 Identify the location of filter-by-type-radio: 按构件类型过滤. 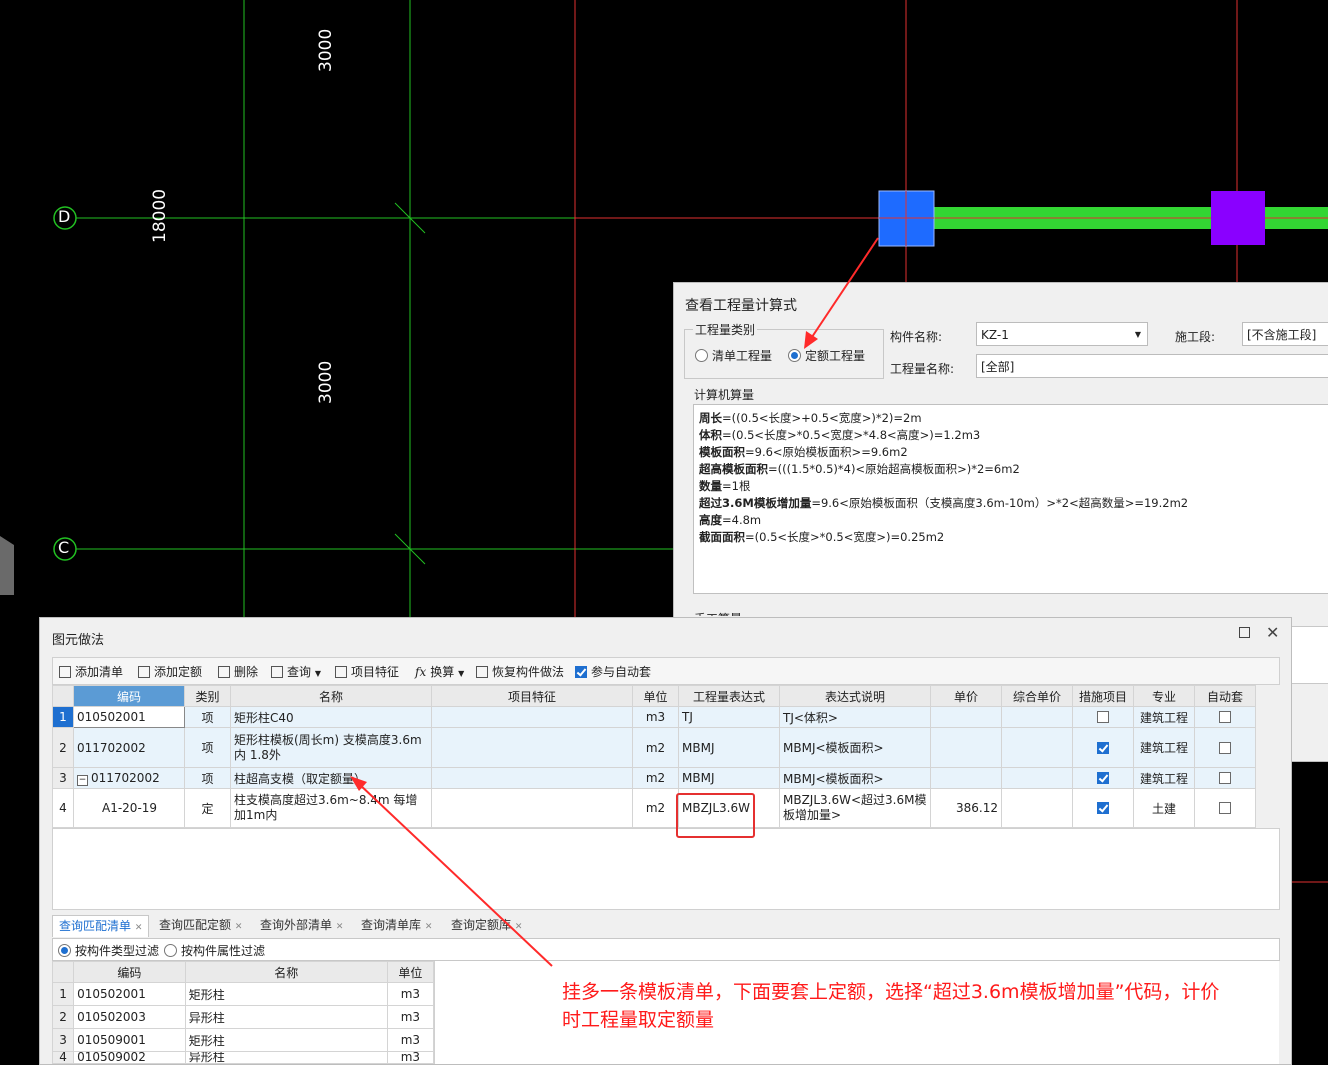
(108, 950).